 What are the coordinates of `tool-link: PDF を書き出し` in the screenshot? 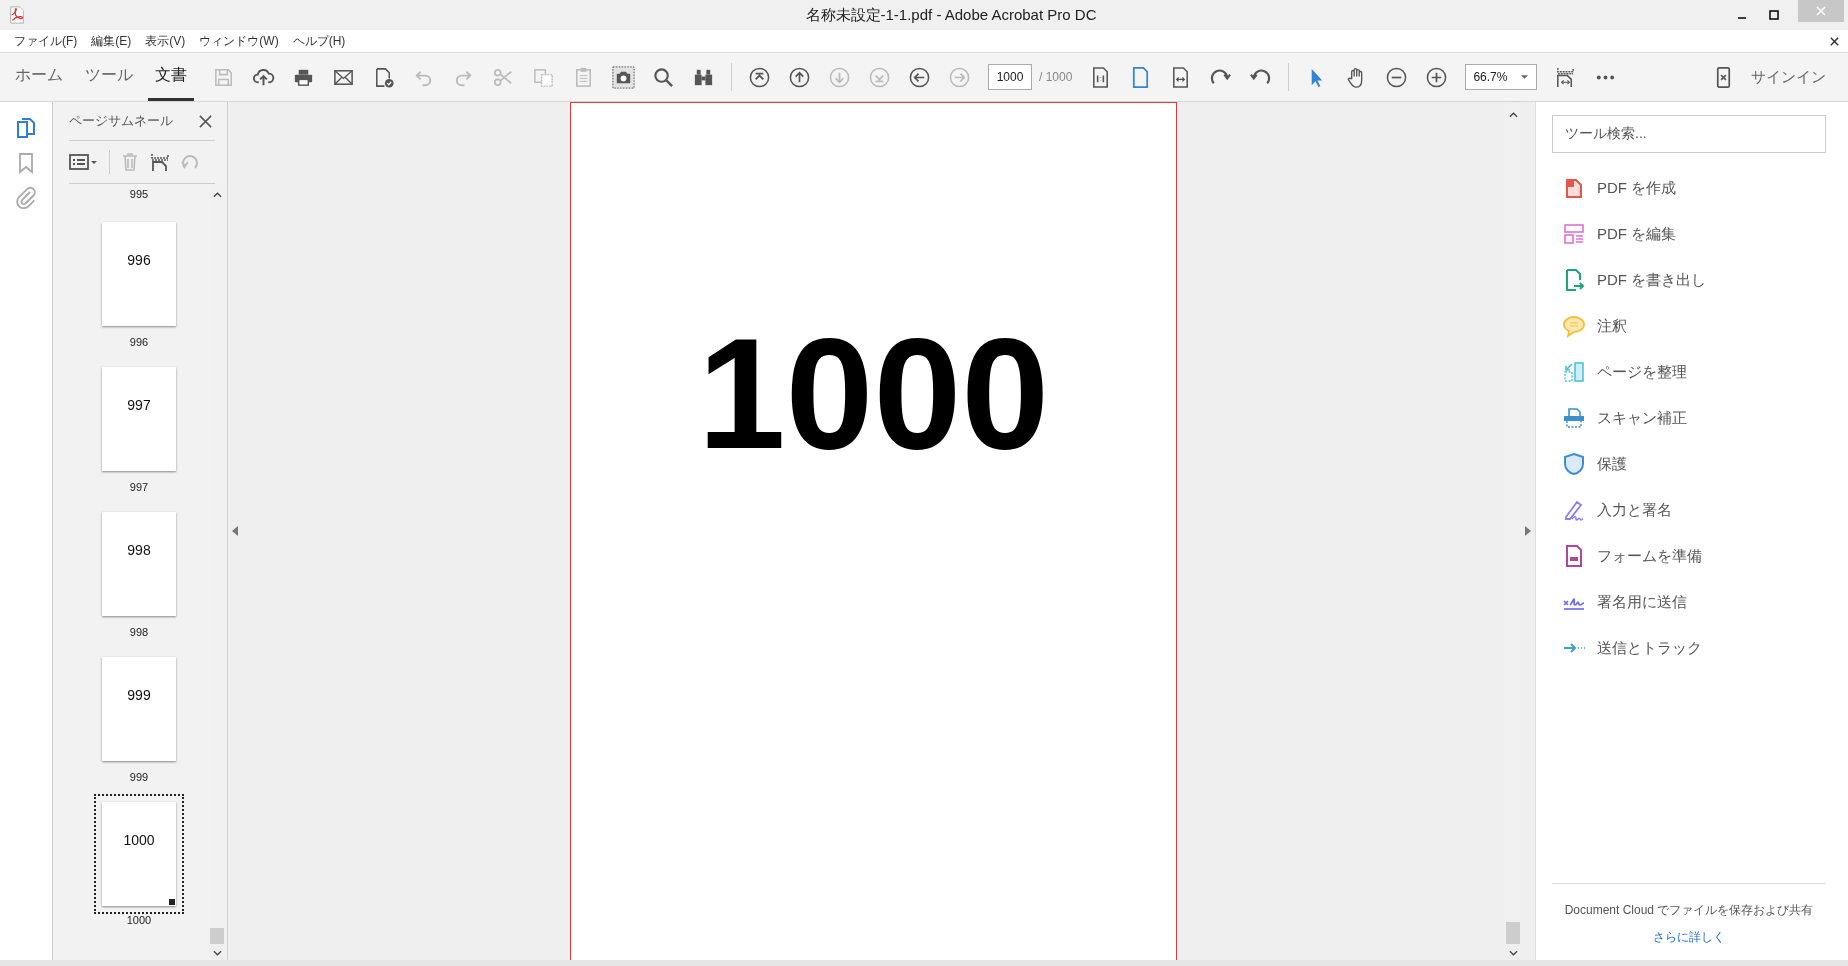 It's located at (1652, 280).